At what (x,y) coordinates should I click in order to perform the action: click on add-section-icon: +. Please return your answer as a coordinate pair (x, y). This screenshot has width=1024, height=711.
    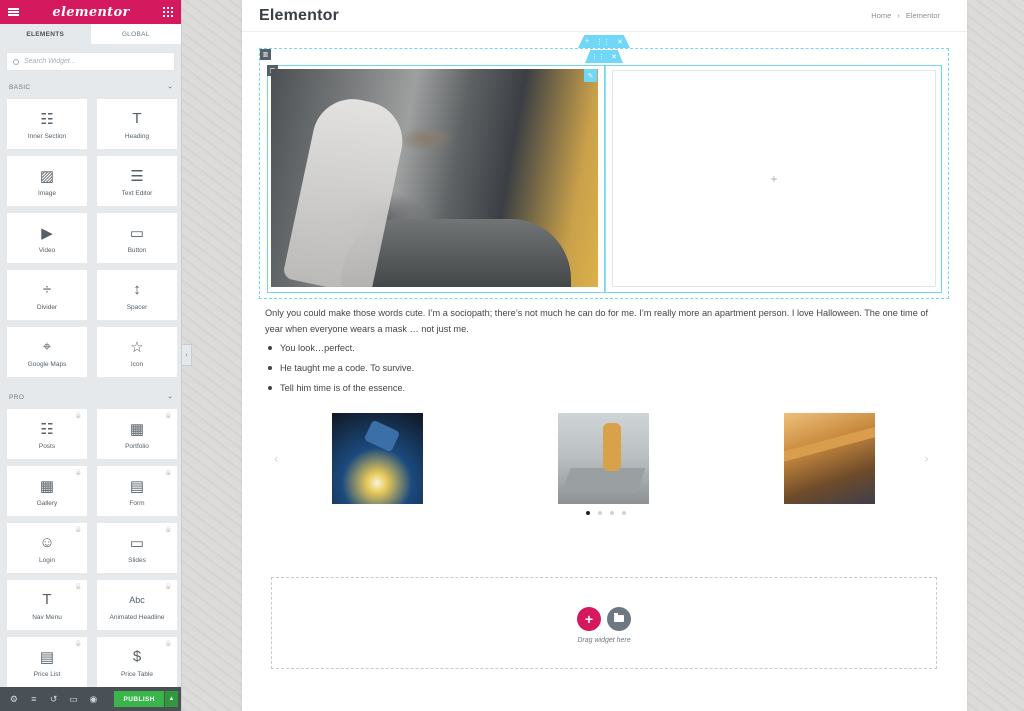
    Looking at the image, I should click on (587, 41).